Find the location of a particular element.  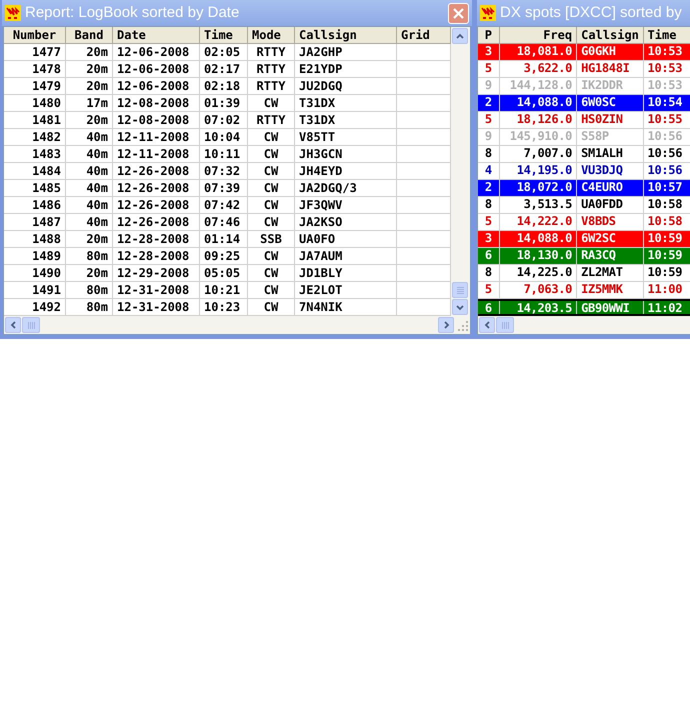

scroll-up-button is located at coordinates (460, 36).